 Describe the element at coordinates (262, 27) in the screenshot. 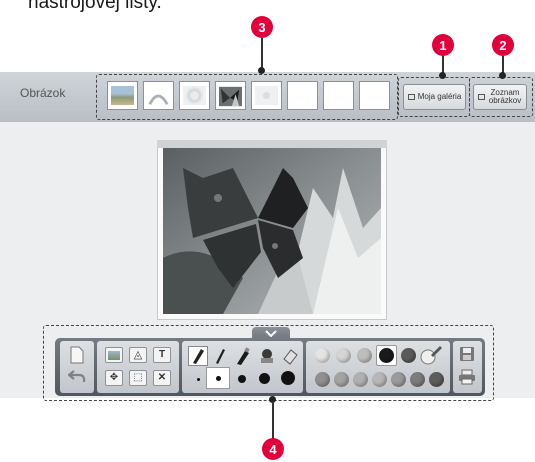

I see `callout-badge-3: 3` at that location.